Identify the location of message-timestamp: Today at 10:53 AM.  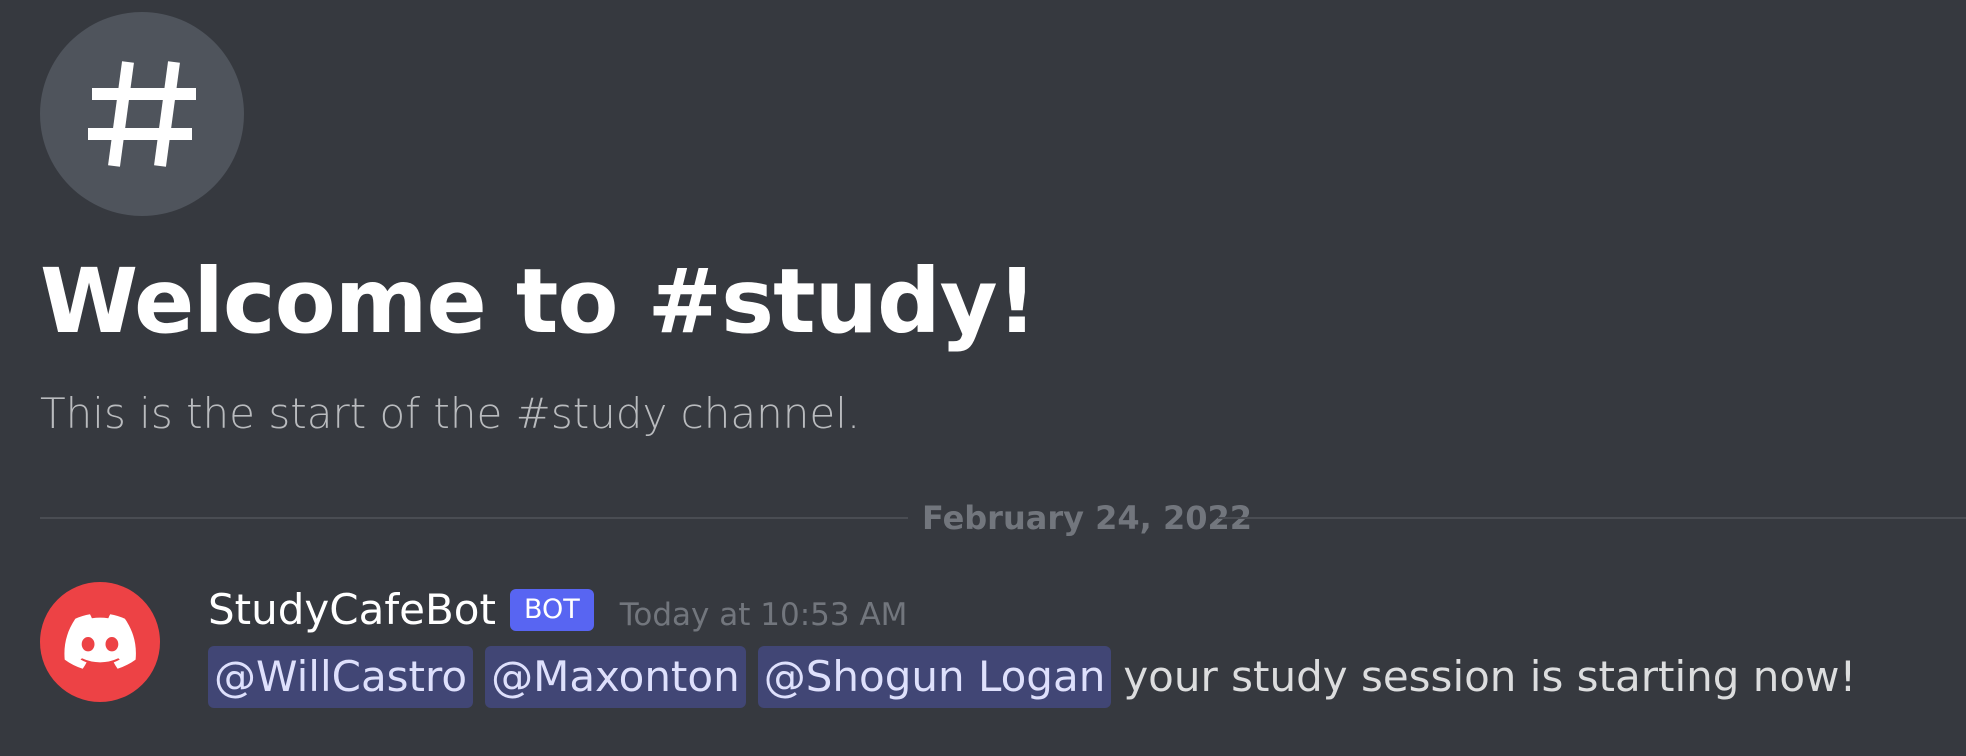
(763, 615).